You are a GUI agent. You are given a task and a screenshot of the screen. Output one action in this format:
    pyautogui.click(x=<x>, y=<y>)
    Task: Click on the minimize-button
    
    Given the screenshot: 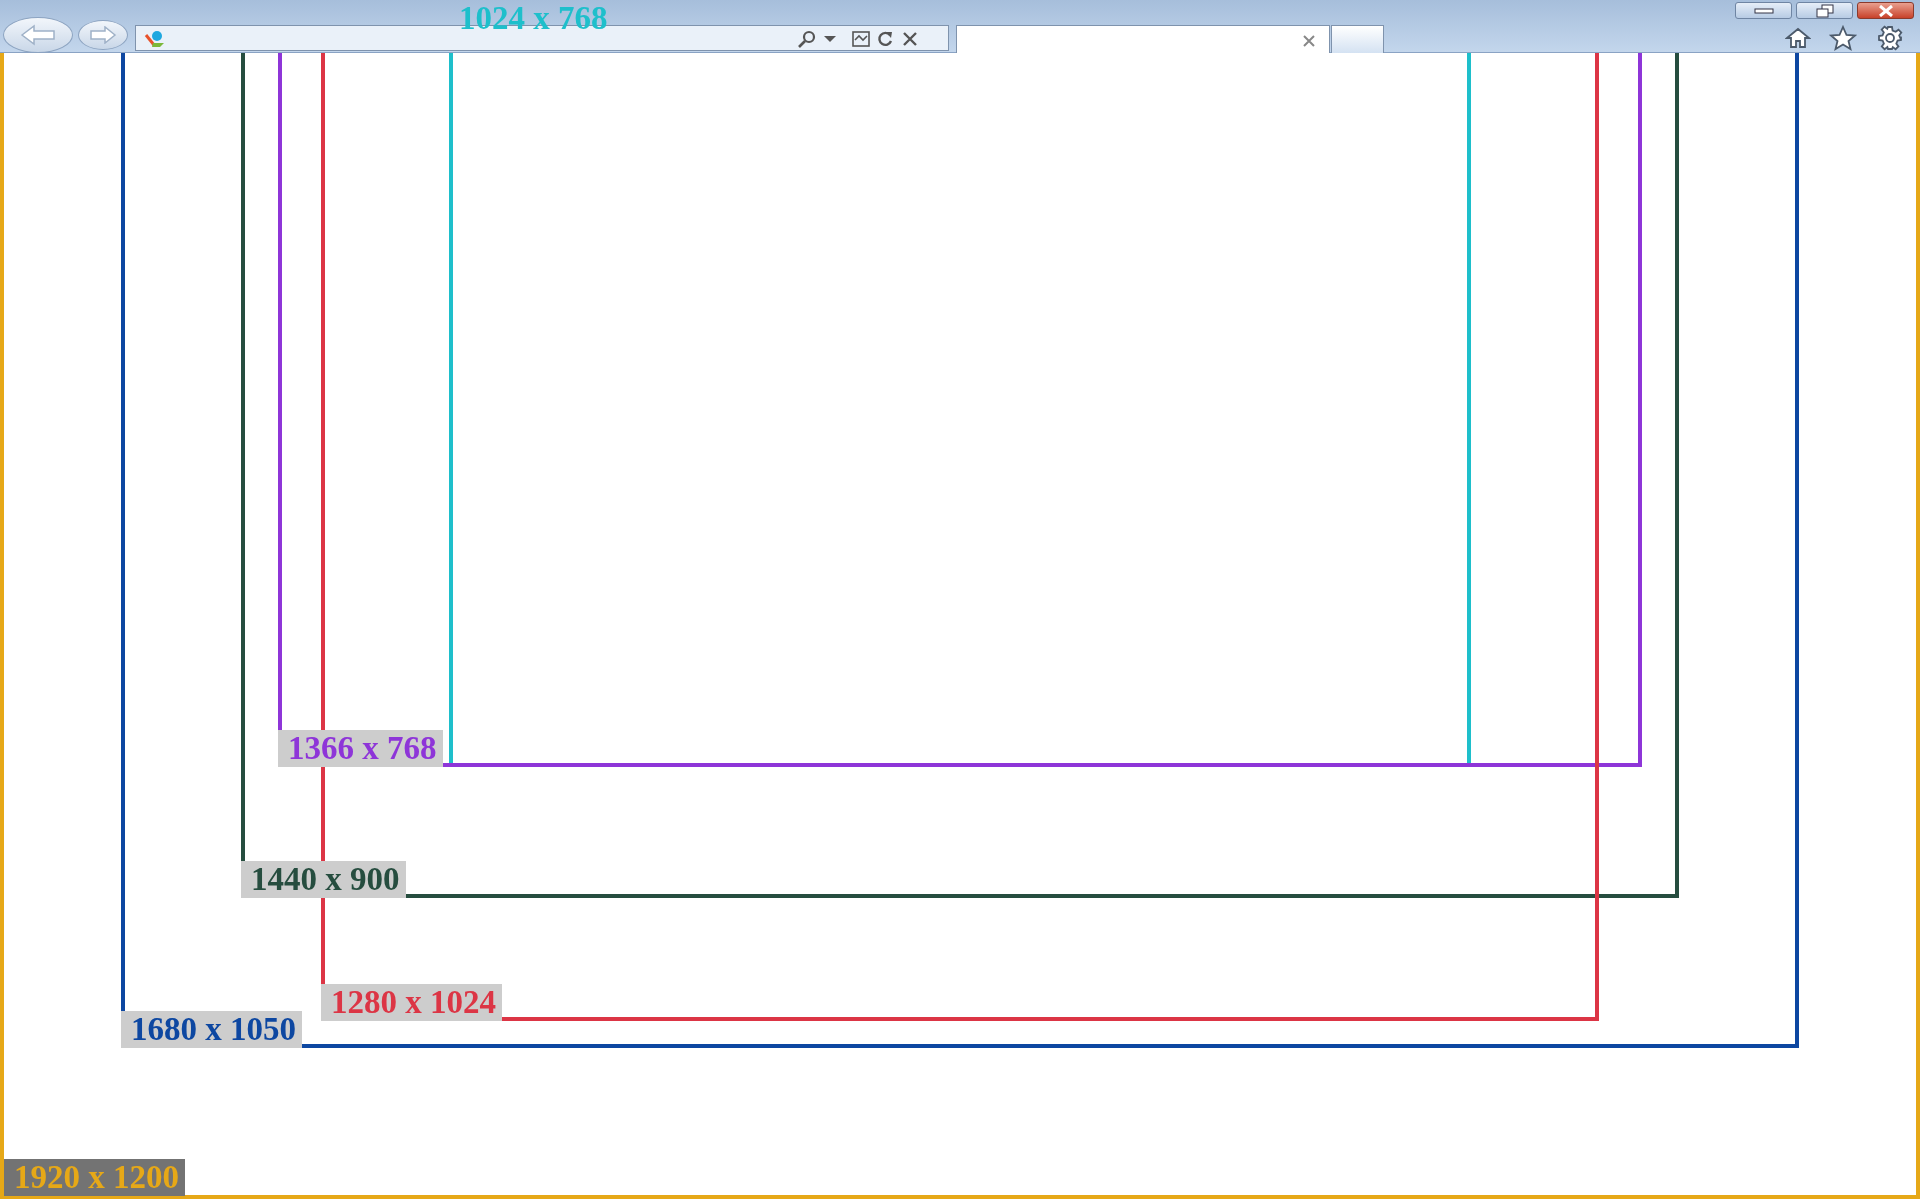 What is the action you would take?
    pyautogui.click(x=1763, y=10)
    